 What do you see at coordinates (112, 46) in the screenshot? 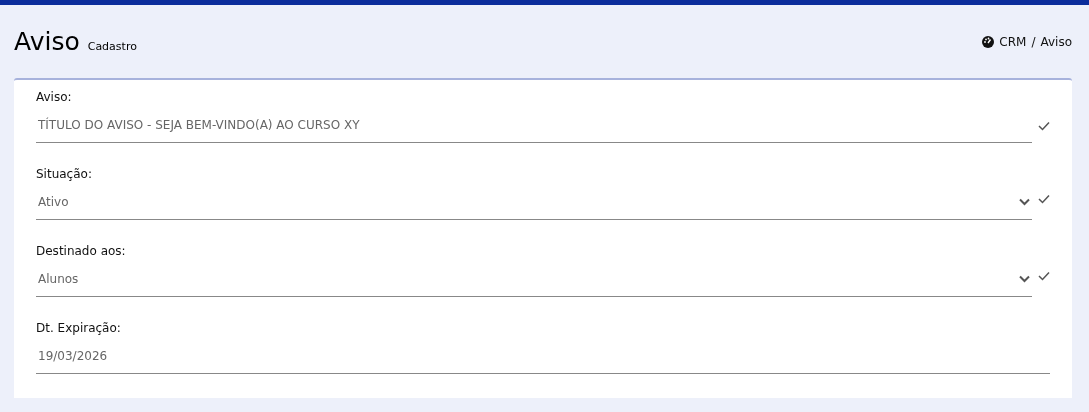
I see `page-subtitle: Cadastro` at bounding box center [112, 46].